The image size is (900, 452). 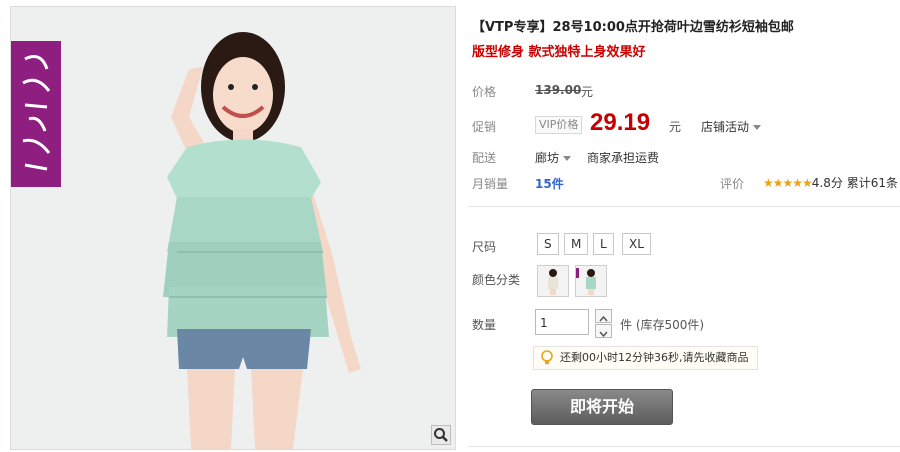 I want to click on color-label: 颜色分类, so click(x=496, y=280).